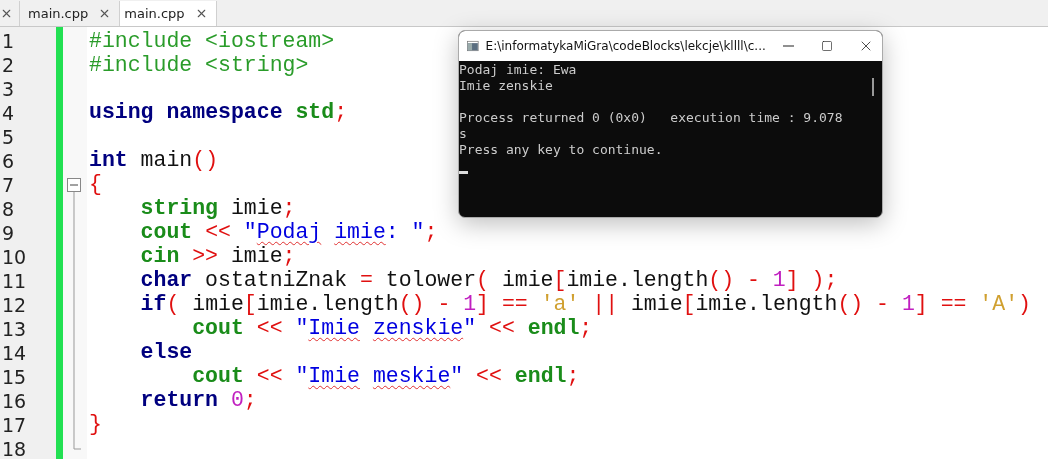 This screenshot has height=459, width=1048. I want to click on line-number: 9, so click(8, 233).